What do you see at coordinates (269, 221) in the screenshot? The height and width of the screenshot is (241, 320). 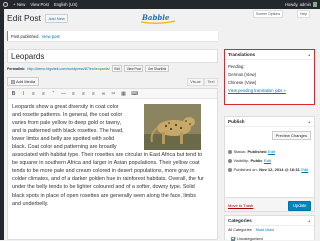 I see `categories-header: Categories ▲` at bounding box center [269, 221].